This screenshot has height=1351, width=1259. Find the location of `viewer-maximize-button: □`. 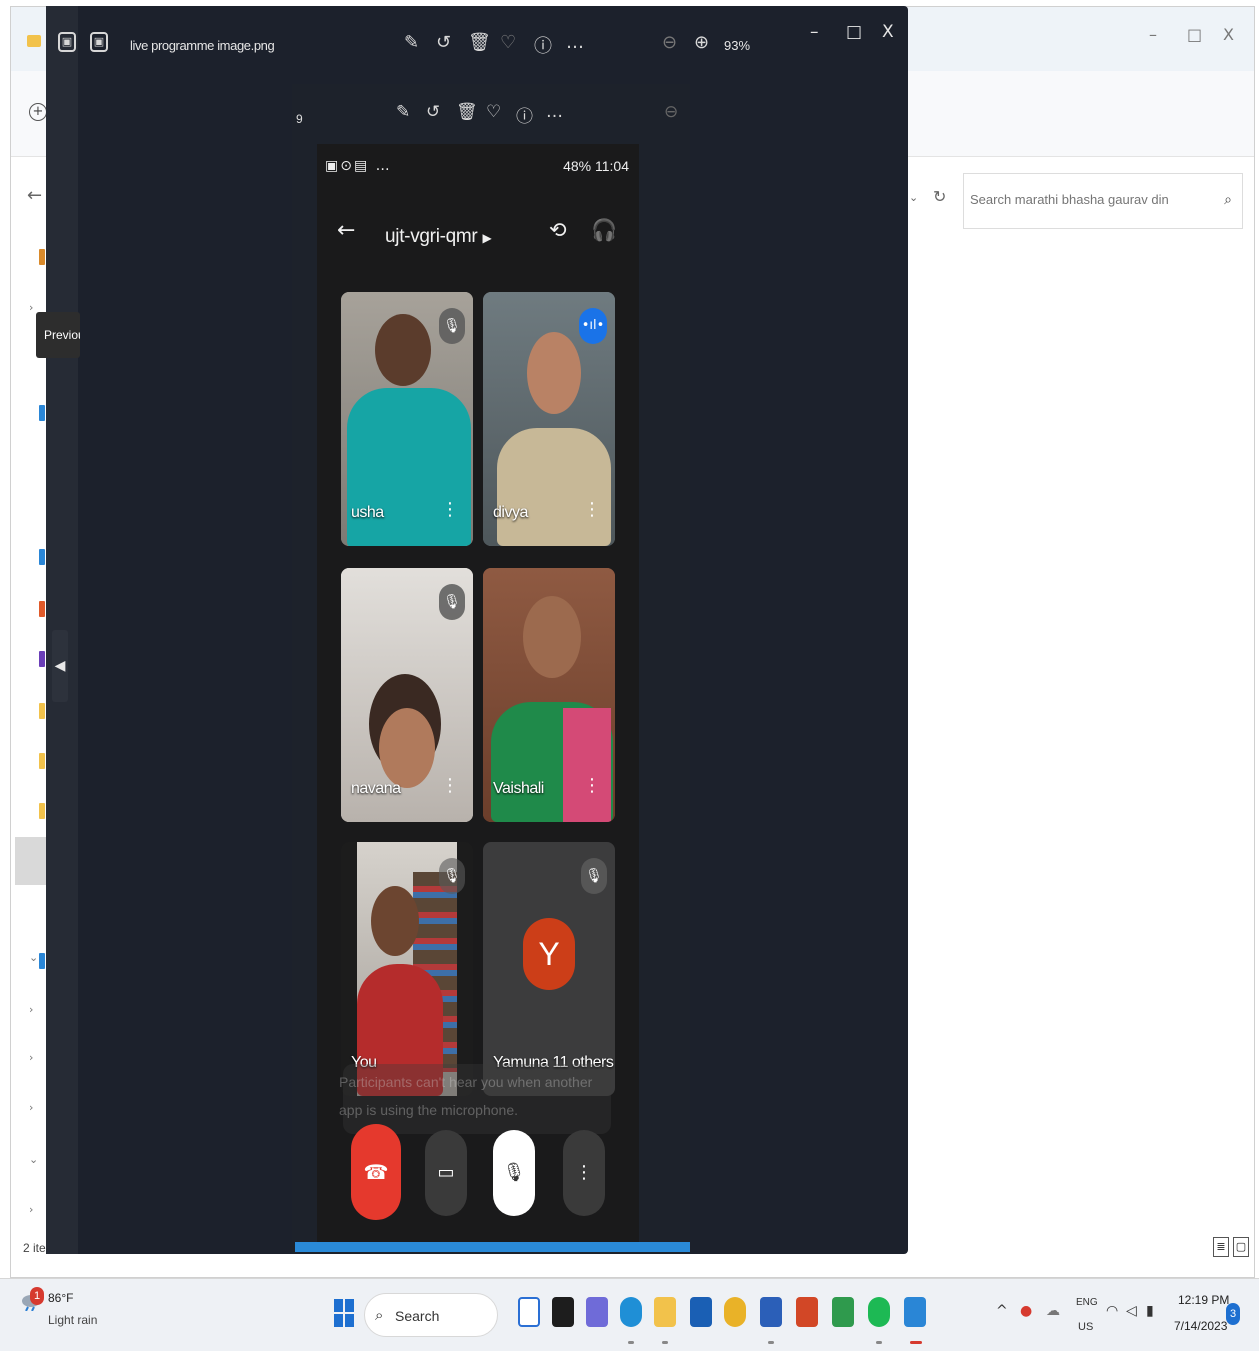

viewer-maximize-button: □ is located at coordinates (854, 32).